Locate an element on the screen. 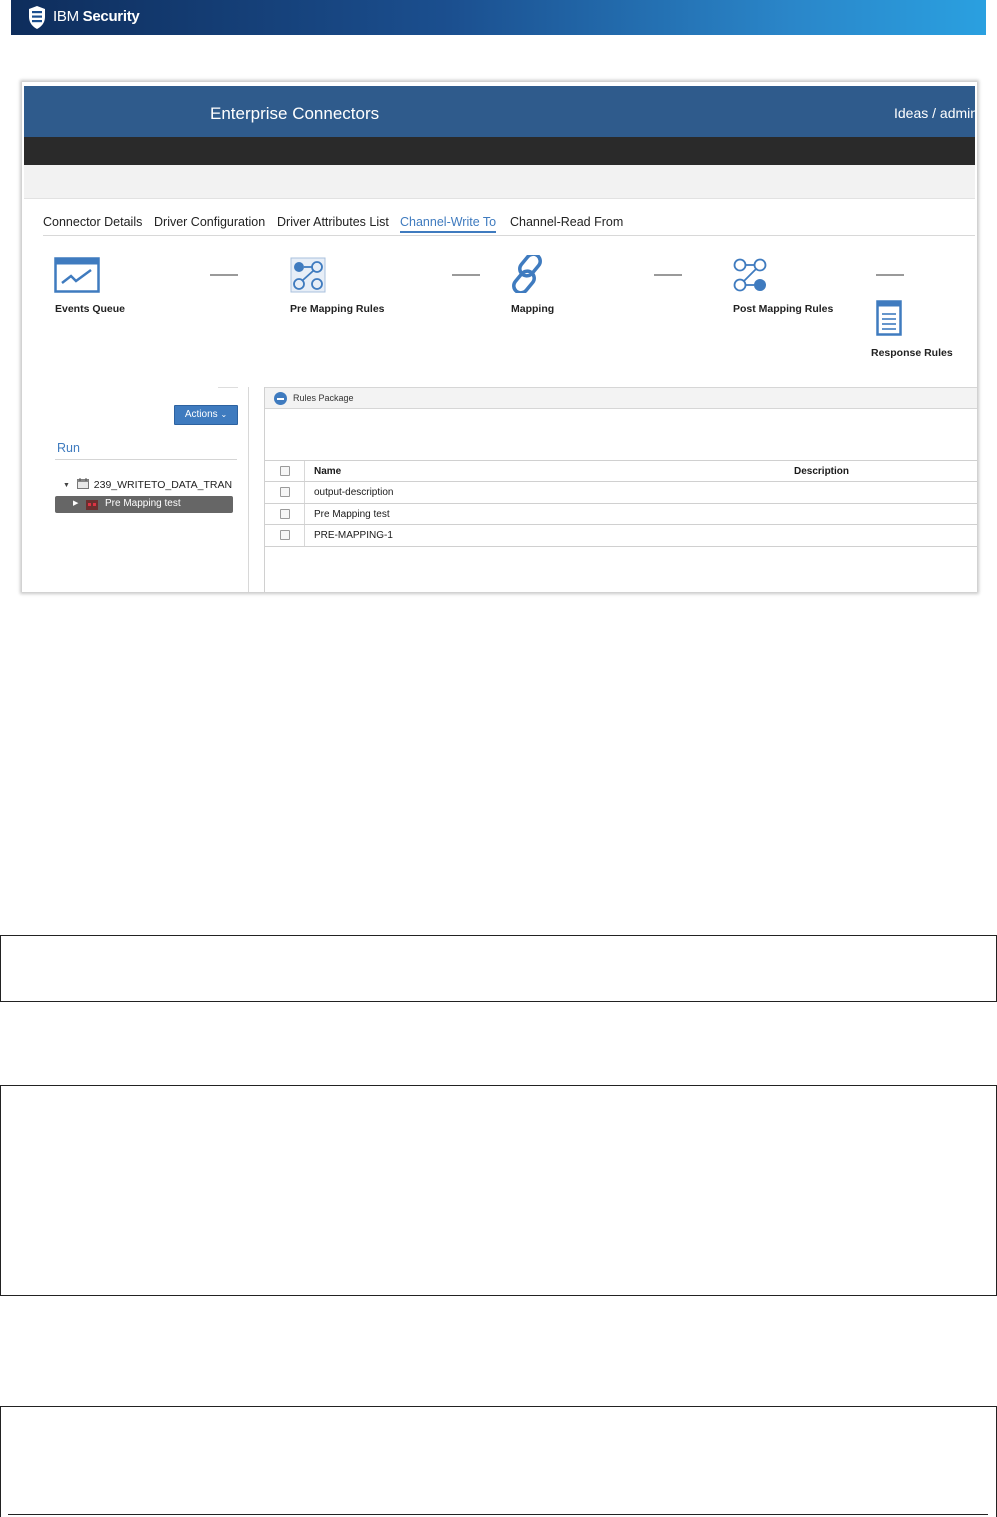  actions-dropdown-button: Actions ⌄ is located at coordinates (206, 415).